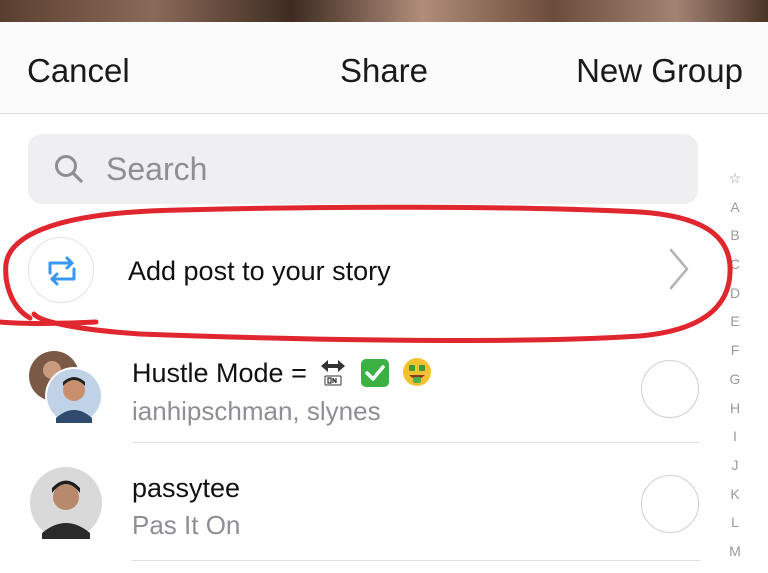  I want to click on index-letter: D, so click(735, 293).